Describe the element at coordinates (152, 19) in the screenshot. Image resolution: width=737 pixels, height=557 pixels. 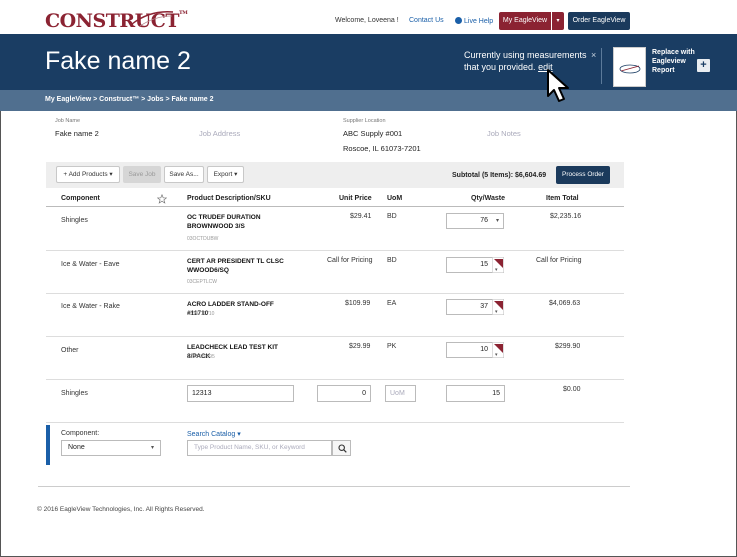
I see `logo-swoosh-icon` at that location.